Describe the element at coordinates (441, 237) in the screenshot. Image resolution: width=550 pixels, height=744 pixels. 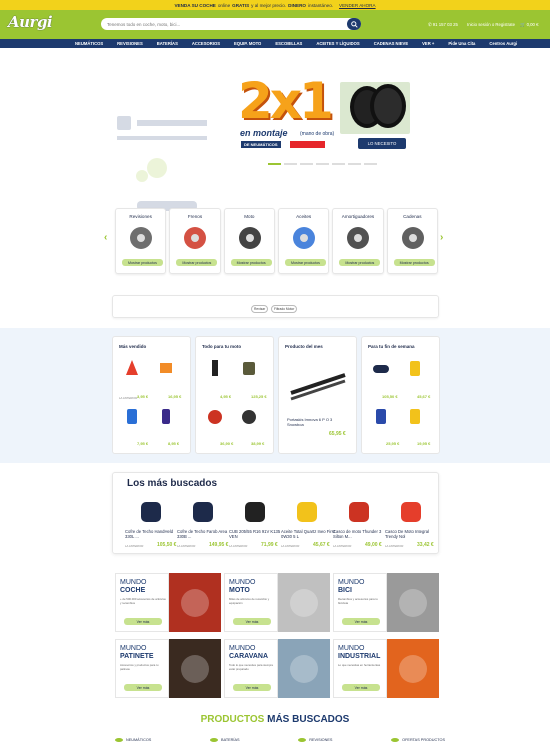
I see `next-arrow-icon: ›` at that location.